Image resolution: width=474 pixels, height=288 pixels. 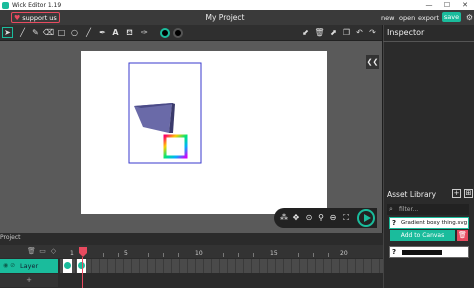 What do you see at coordinates (447, 5) in the screenshot?
I see `maximize-button: ☐` at bounding box center [447, 5].